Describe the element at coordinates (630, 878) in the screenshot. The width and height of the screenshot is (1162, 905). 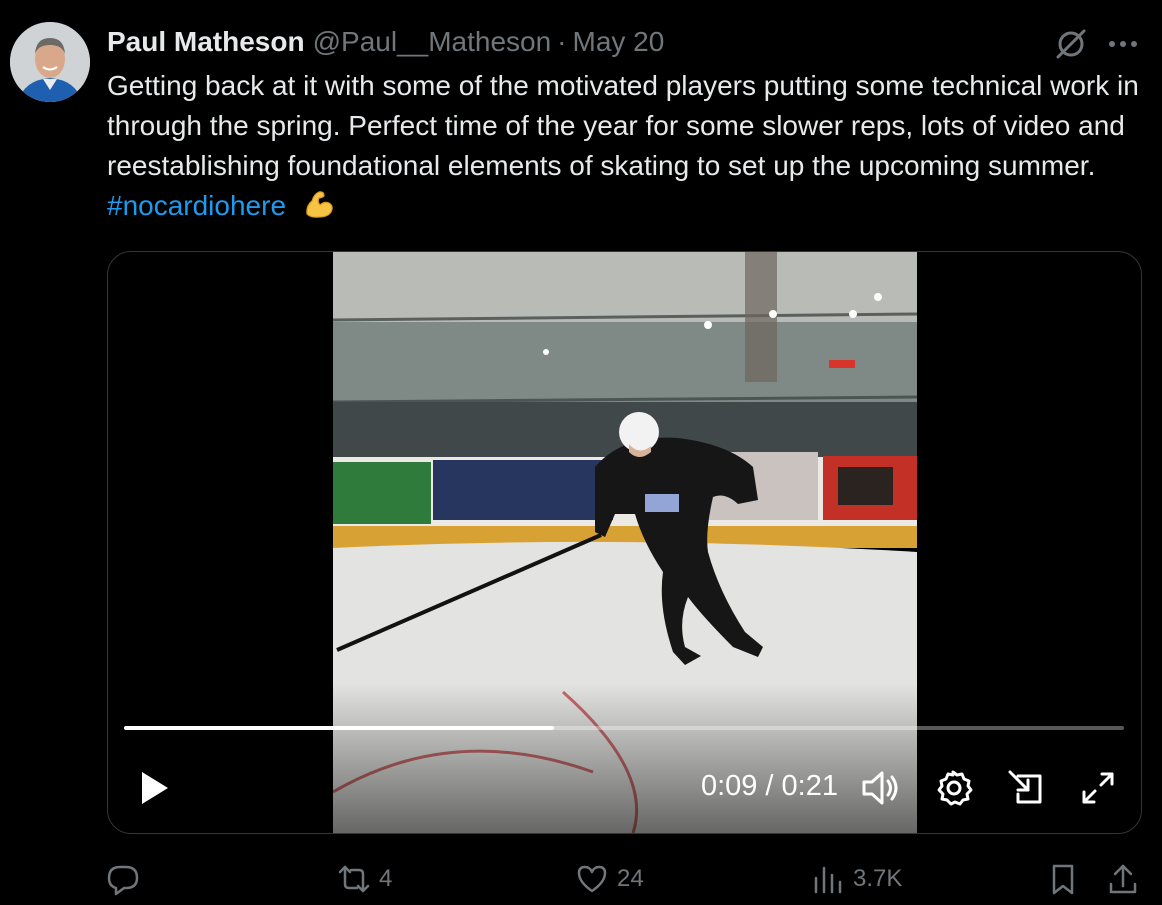
I see `like-count: 24` at that location.